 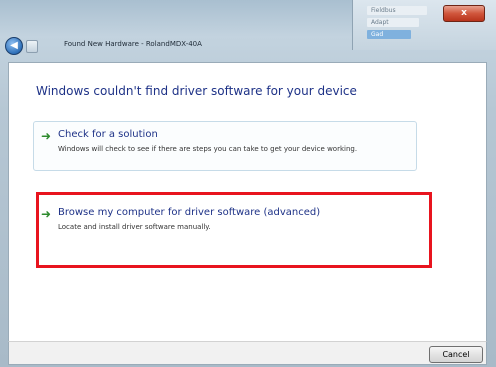 What do you see at coordinates (247, 353) in the screenshot?
I see `dialog-footer` at bounding box center [247, 353].